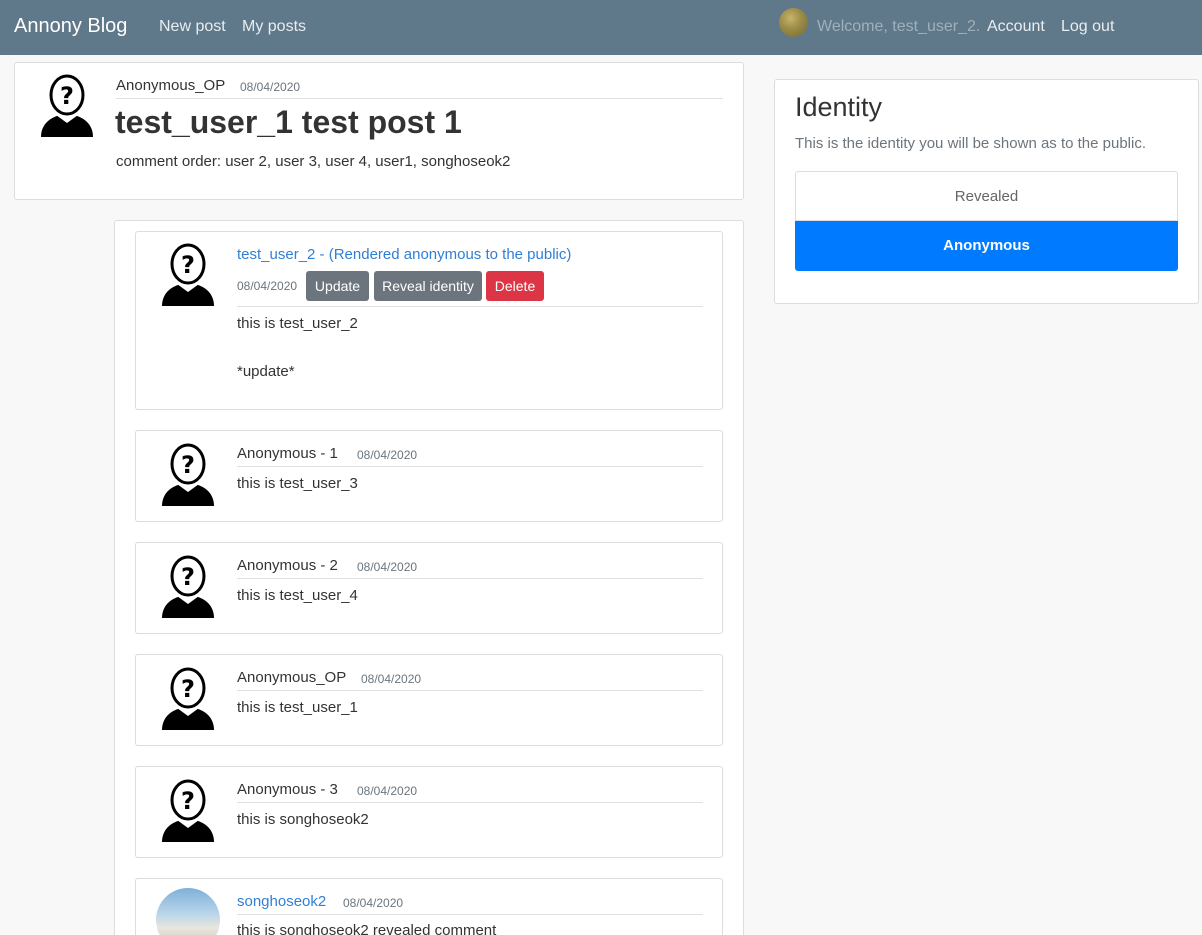  I want to click on comment-author-link: songhoseok2, so click(281, 901).